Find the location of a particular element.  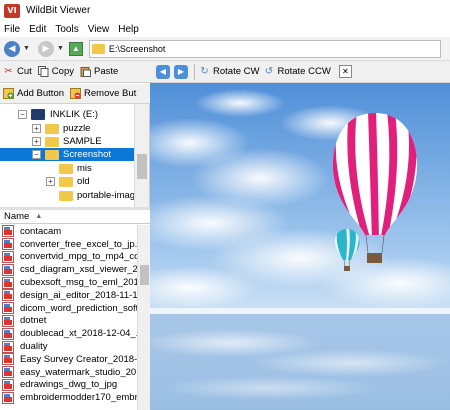

path-text: E:\Screenshot is located at coordinates (137, 48).